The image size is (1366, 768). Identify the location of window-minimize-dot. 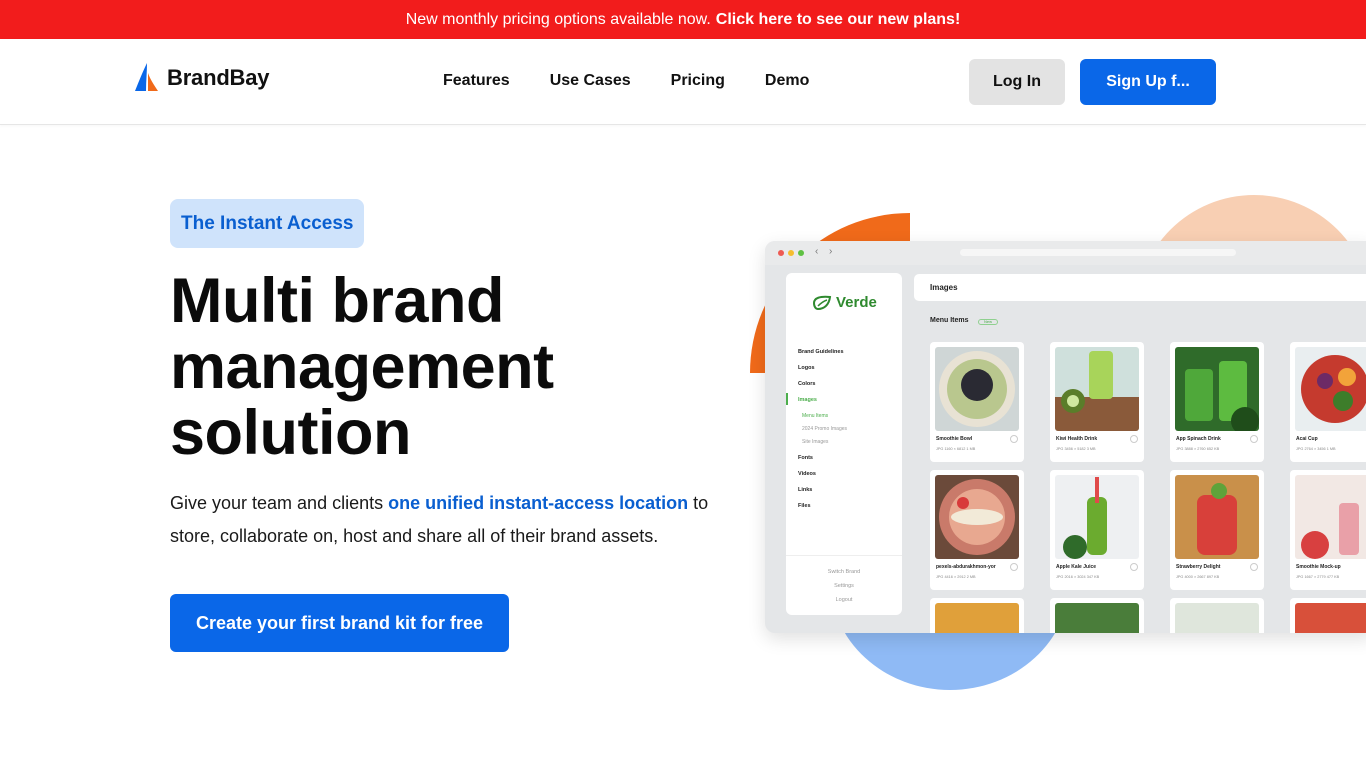
(791, 253).